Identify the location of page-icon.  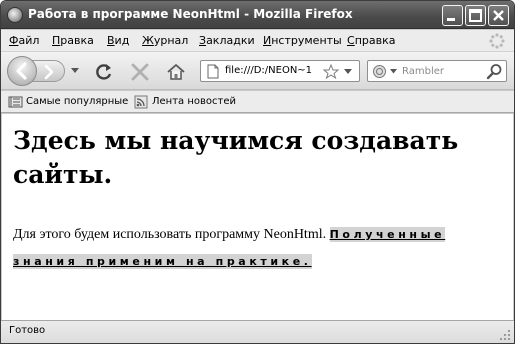
(213, 71).